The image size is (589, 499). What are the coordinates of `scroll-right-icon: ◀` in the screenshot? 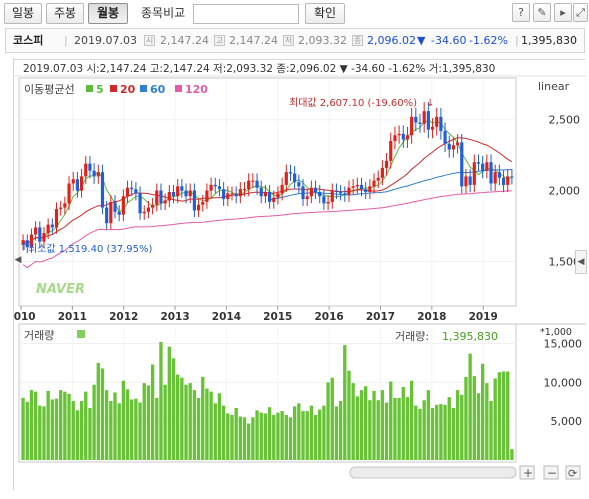 It's located at (581, 262).